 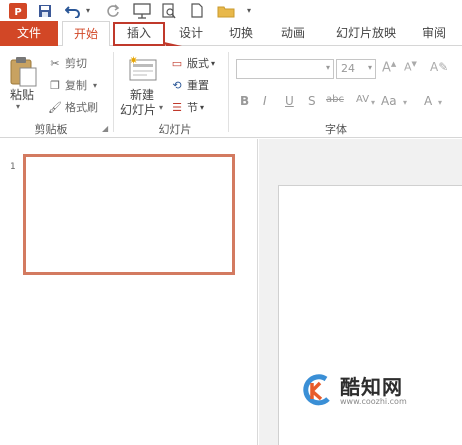 I want to click on layout-button: ▭ 版式 ▾, so click(x=192, y=63).